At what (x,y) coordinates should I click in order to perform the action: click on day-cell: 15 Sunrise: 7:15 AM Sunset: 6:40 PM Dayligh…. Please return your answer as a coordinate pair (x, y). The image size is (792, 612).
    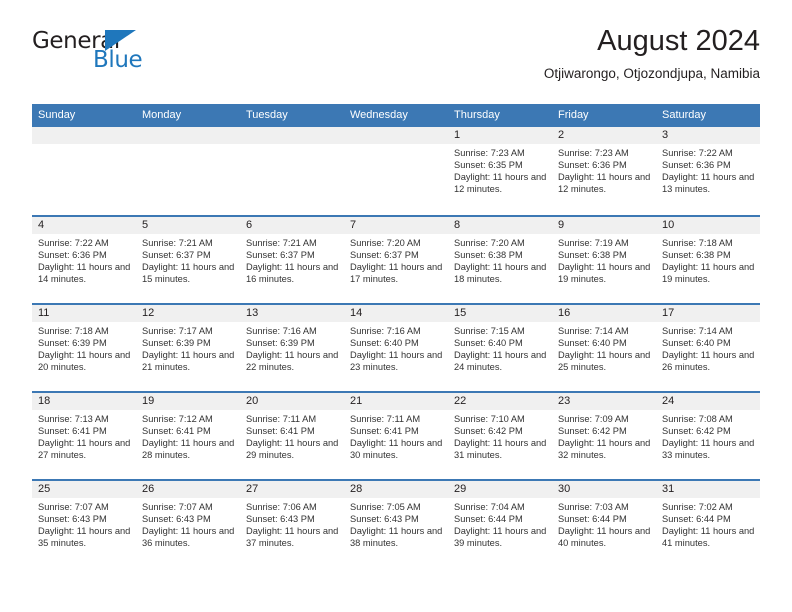
    Looking at the image, I should click on (500, 348).